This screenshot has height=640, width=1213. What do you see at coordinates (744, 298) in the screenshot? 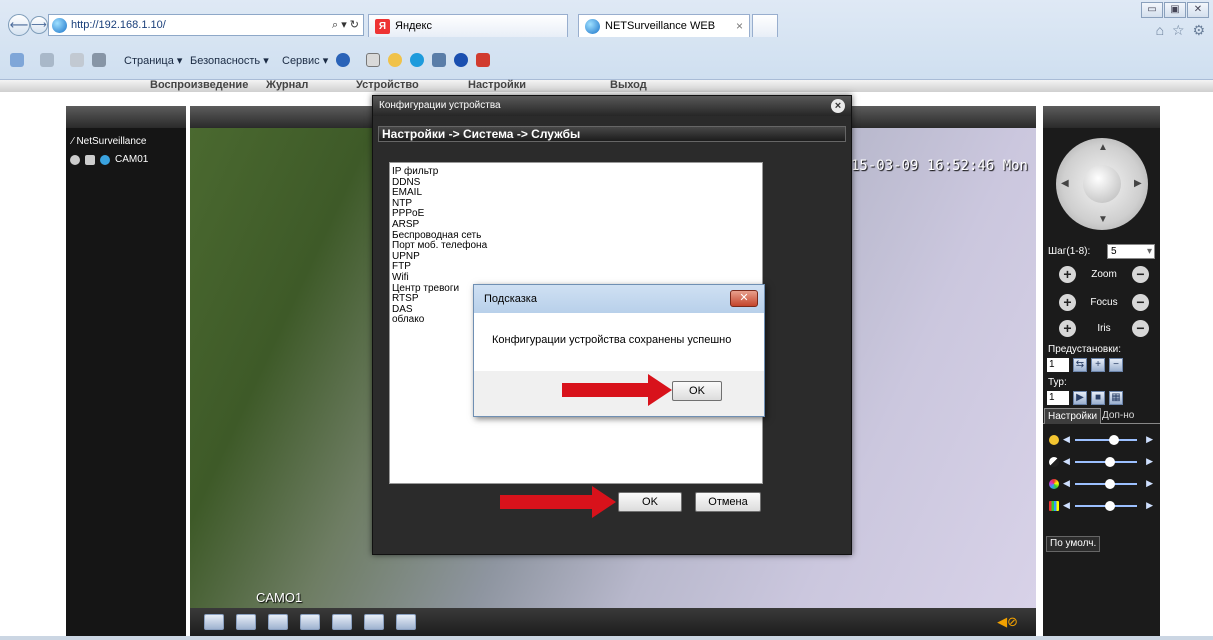
I see `close-icon: ✕` at bounding box center [744, 298].